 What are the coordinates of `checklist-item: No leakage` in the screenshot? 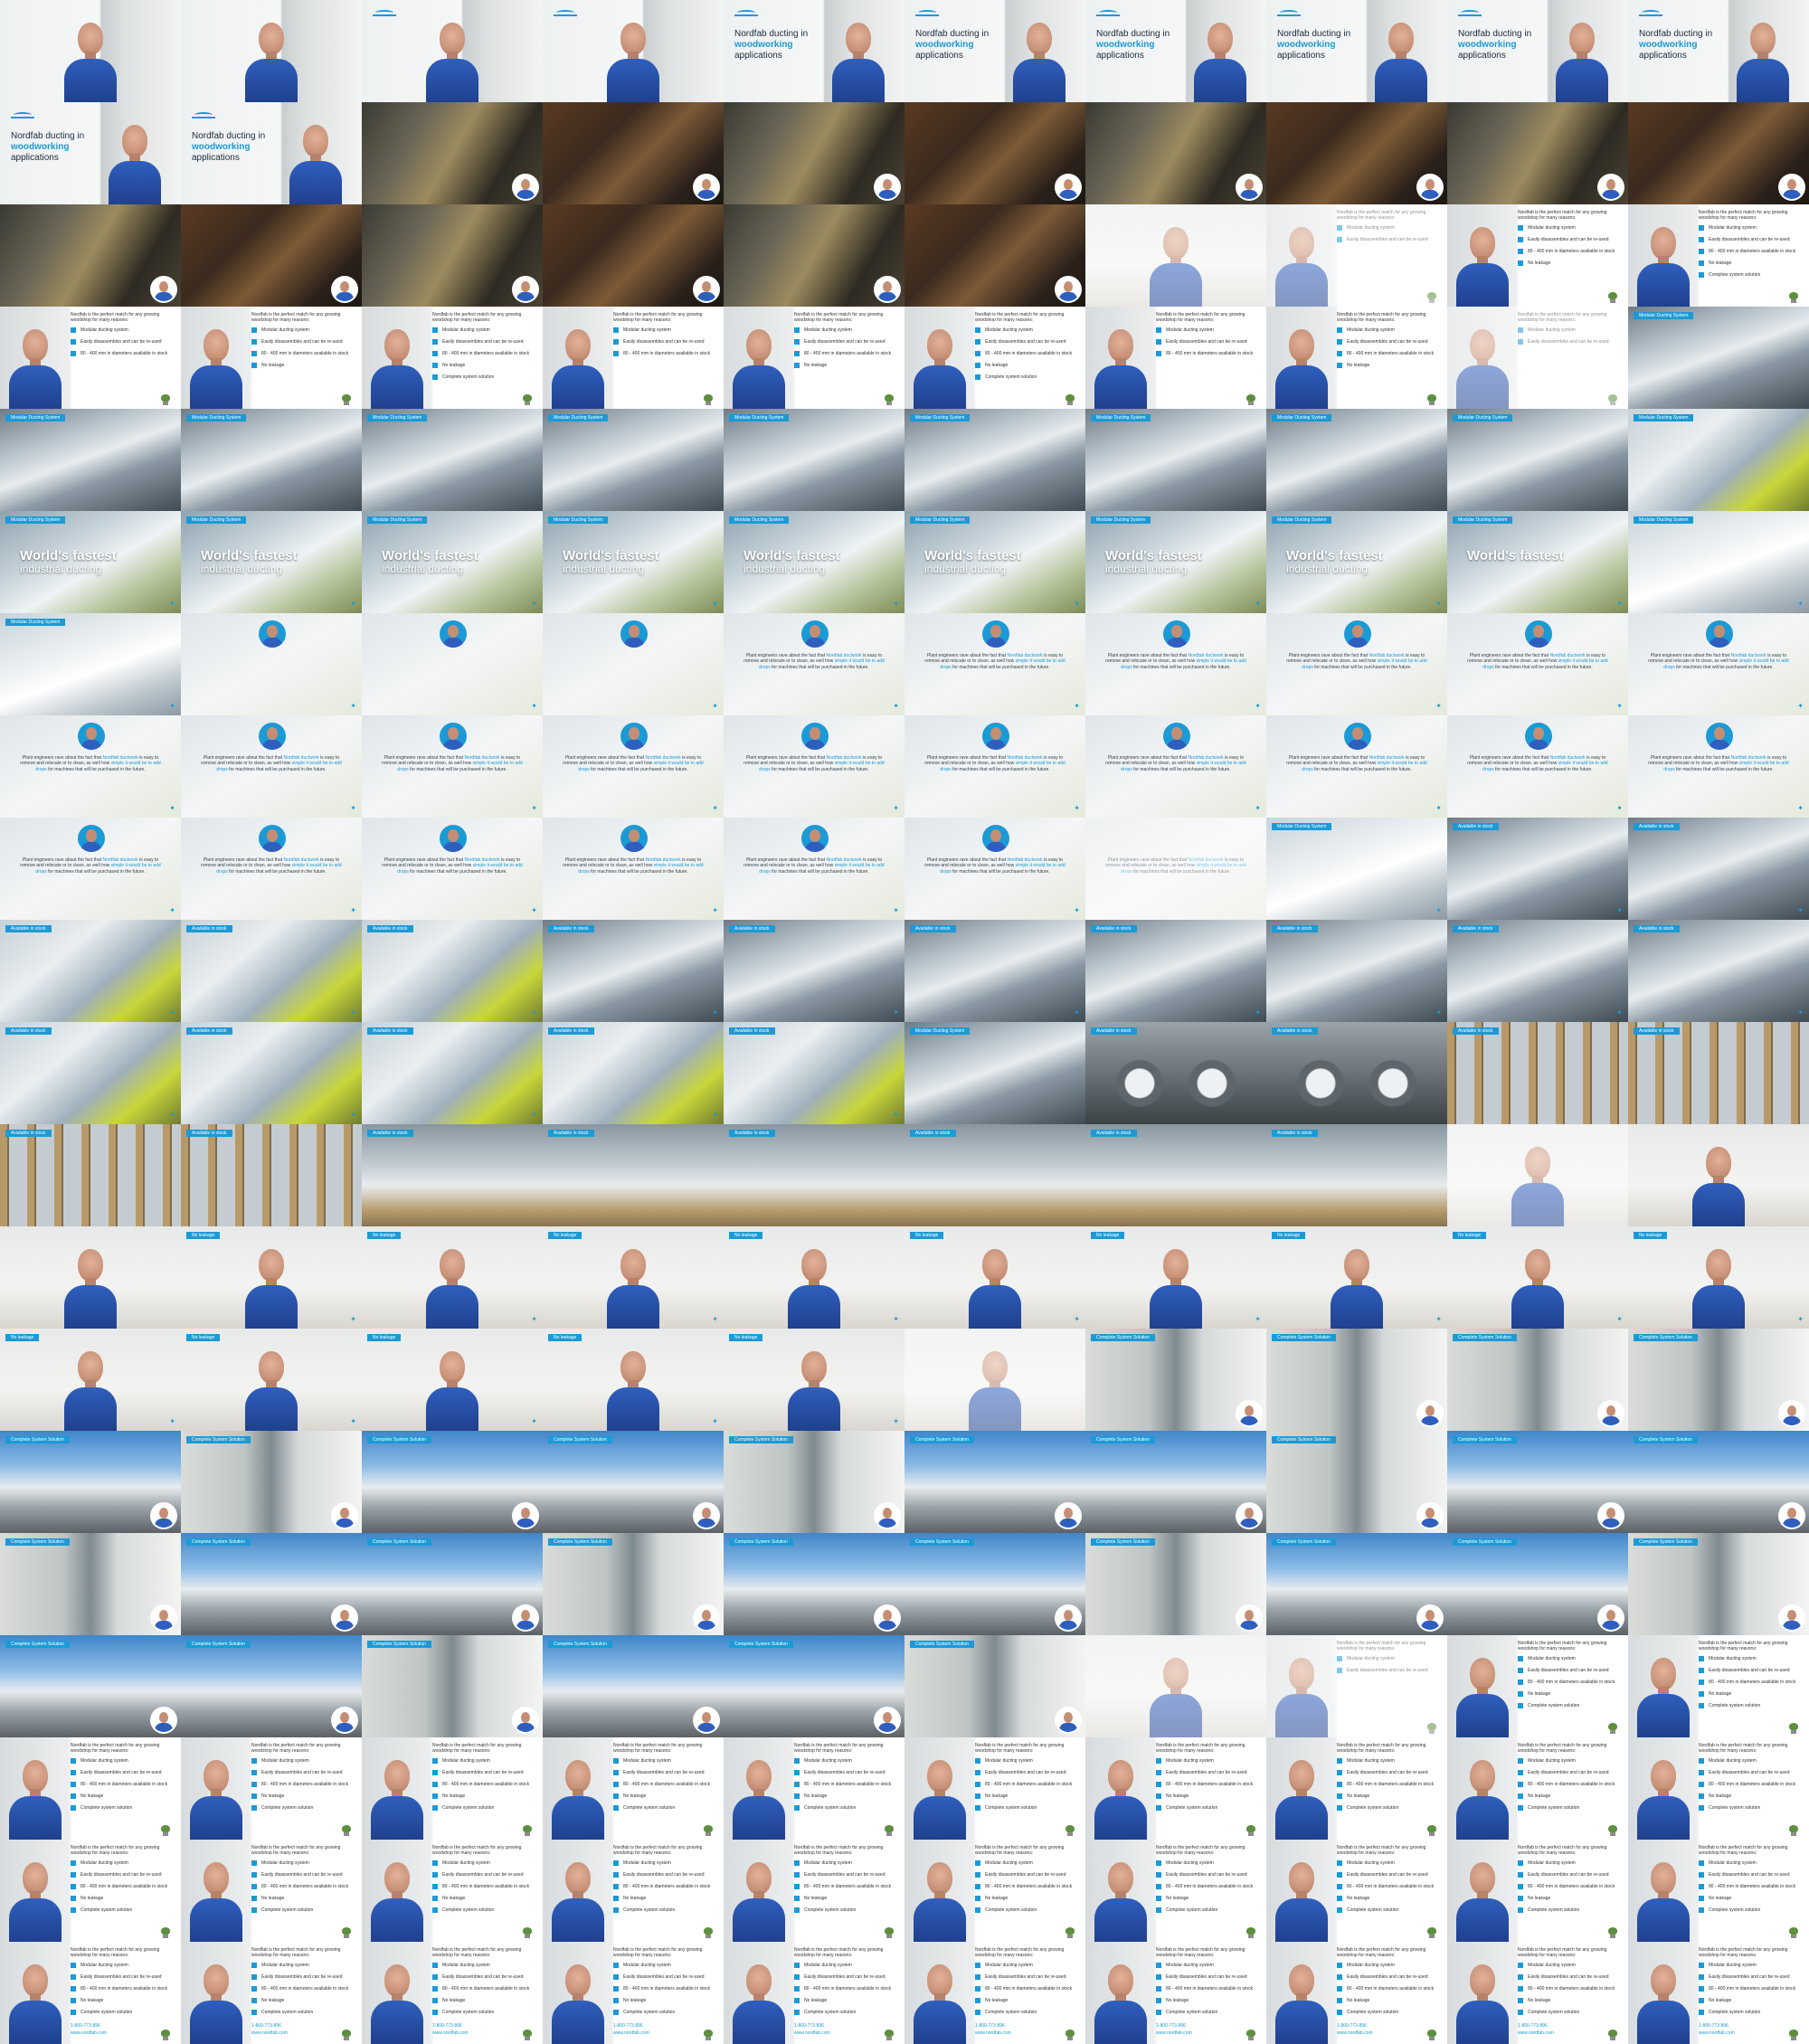 It's located at (1571, 1799).